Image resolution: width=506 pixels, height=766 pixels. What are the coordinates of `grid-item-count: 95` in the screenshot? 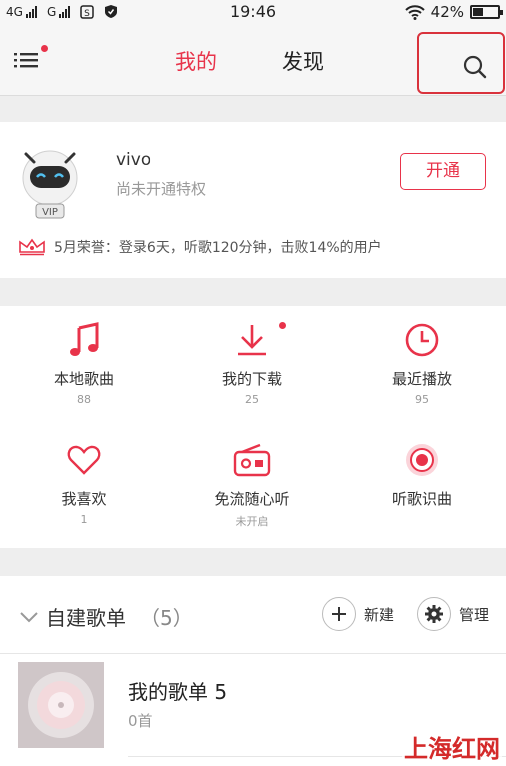 It's located at (422, 399).